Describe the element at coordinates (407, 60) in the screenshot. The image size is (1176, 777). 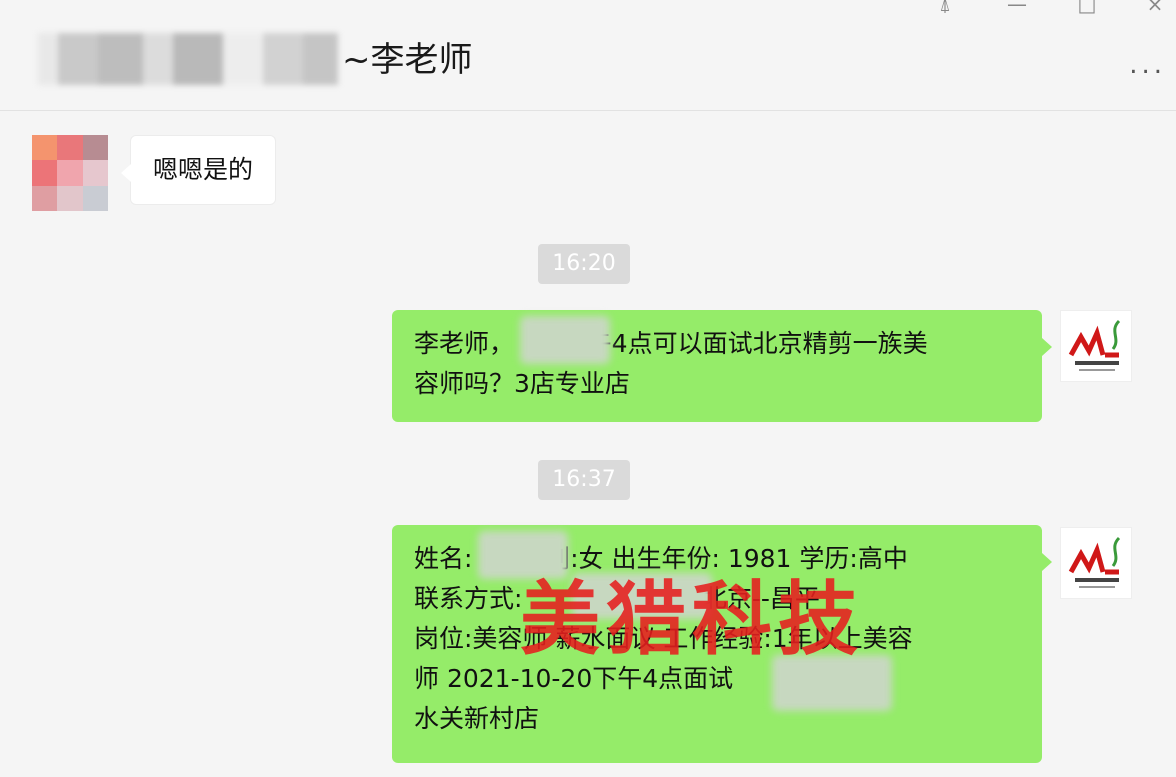
I see `chat-title: ~李老师` at that location.